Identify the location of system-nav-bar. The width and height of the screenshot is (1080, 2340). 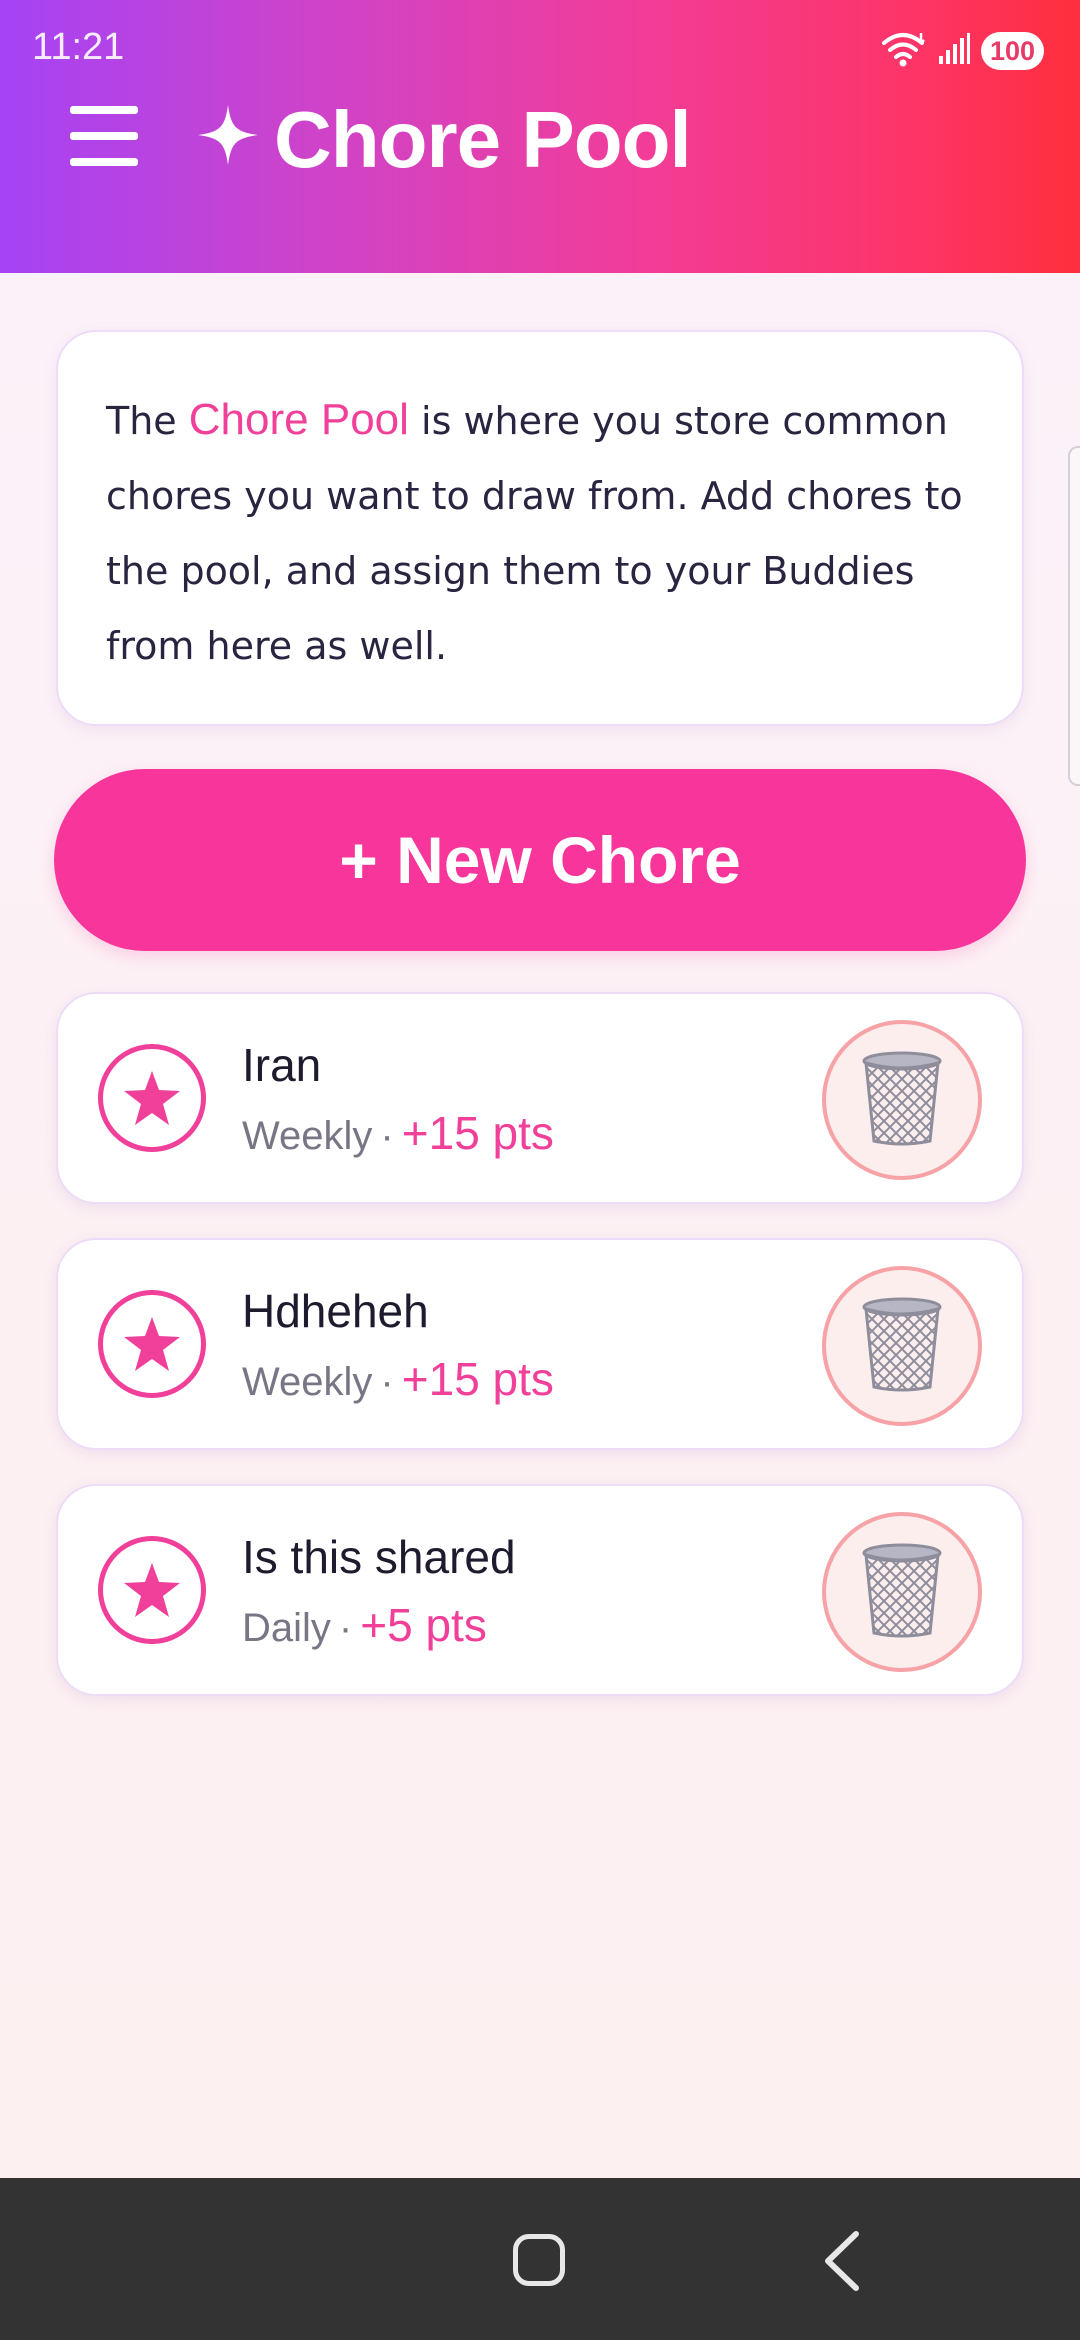
(540, 2259).